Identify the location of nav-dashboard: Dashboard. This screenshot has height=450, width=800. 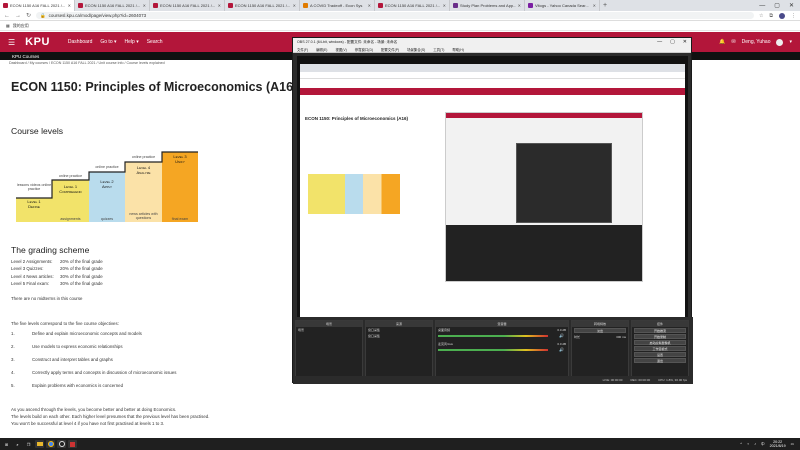
(80, 42).